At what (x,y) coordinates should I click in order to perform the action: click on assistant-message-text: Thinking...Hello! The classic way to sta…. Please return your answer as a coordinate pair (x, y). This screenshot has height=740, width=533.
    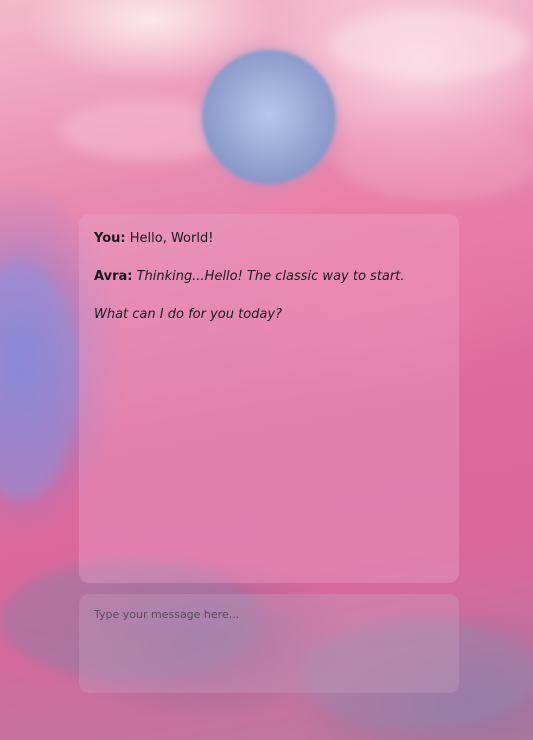
    Looking at the image, I should click on (270, 276).